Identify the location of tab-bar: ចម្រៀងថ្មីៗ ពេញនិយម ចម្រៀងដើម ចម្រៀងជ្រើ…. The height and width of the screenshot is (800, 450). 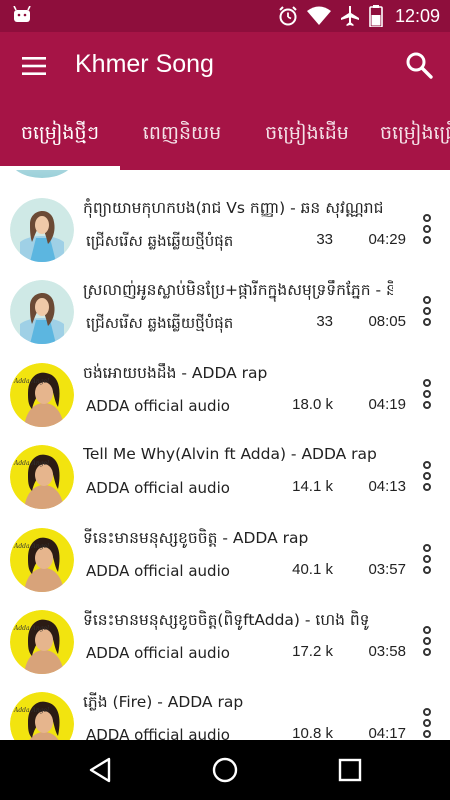
(225, 135).